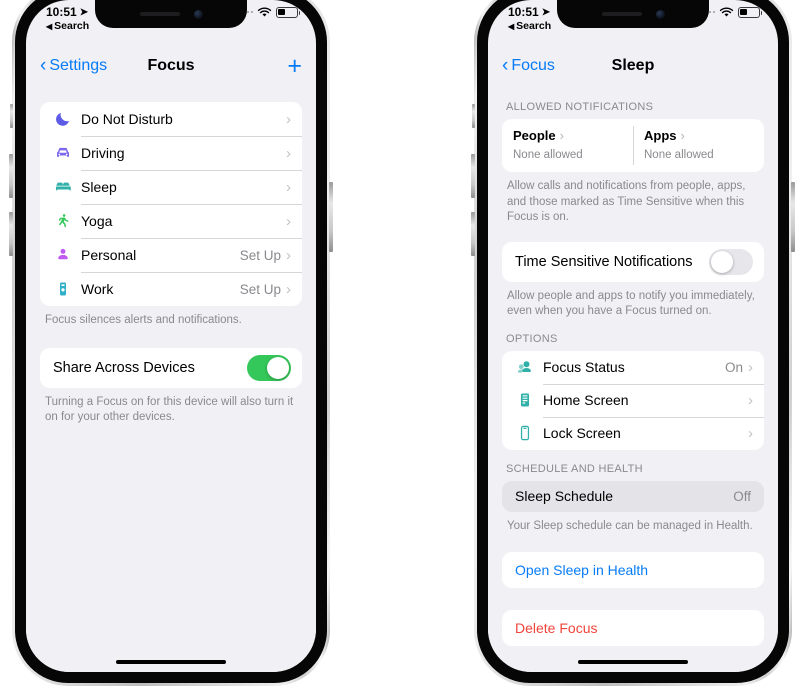 This screenshot has height=686, width=800. What do you see at coordinates (124, 367) in the screenshot?
I see `share-across-devices-label: Share Across Devices` at bounding box center [124, 367].